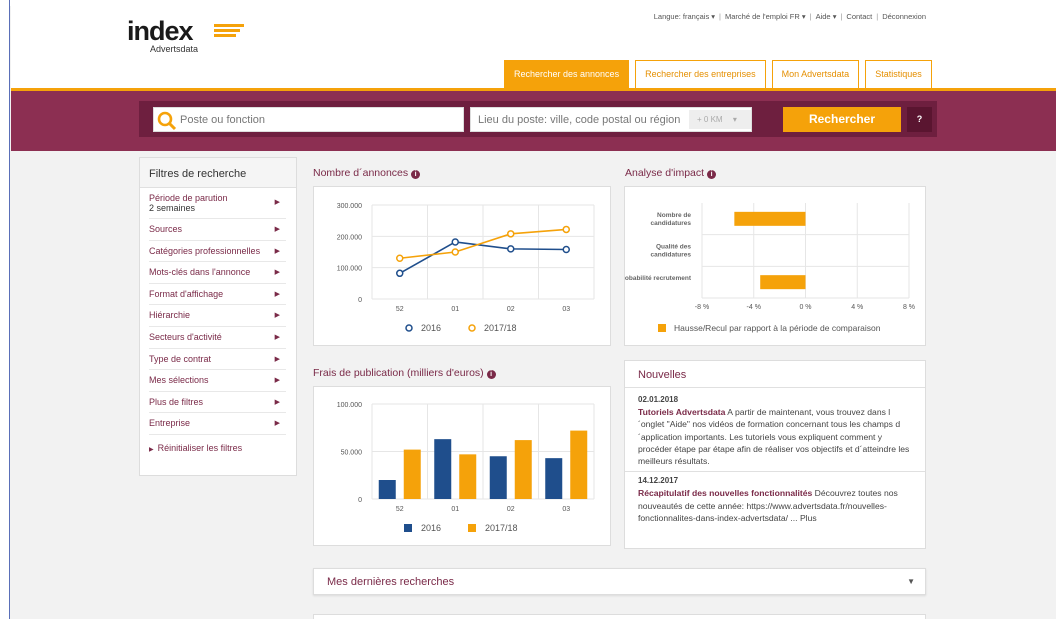 This screenshot has height=619, width=1056. I want to click on radius-value: + 0 KM, so click(710, 119).